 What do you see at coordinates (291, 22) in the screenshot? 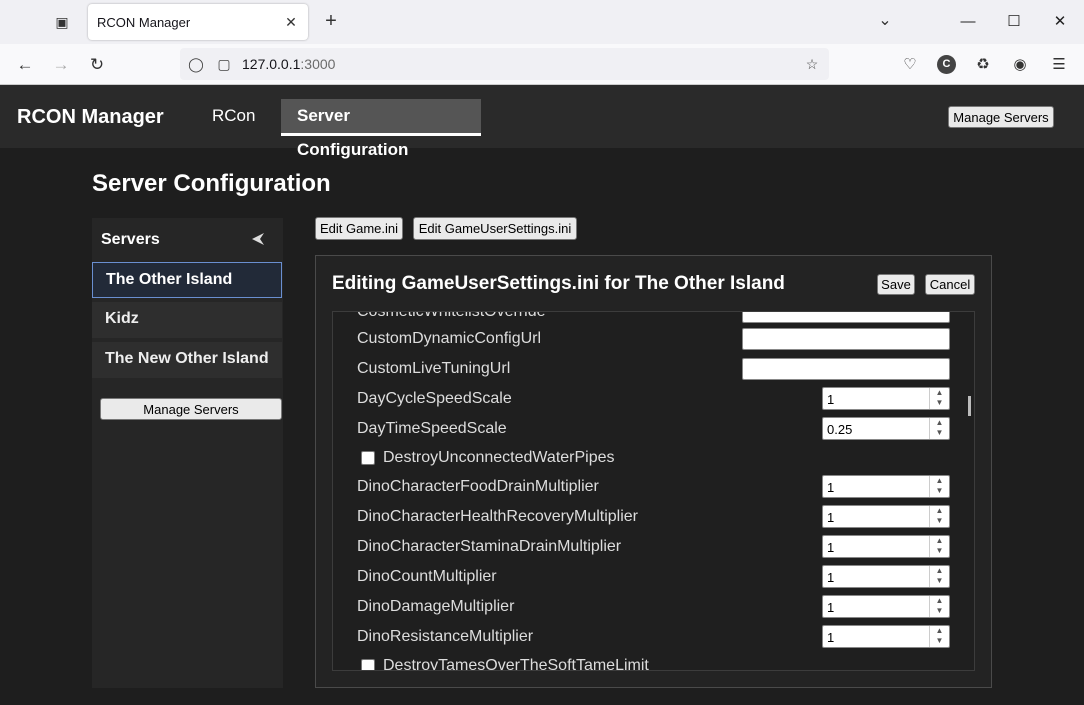
I see `close-tab-icon: ✕` at bounding box center [291, 22].